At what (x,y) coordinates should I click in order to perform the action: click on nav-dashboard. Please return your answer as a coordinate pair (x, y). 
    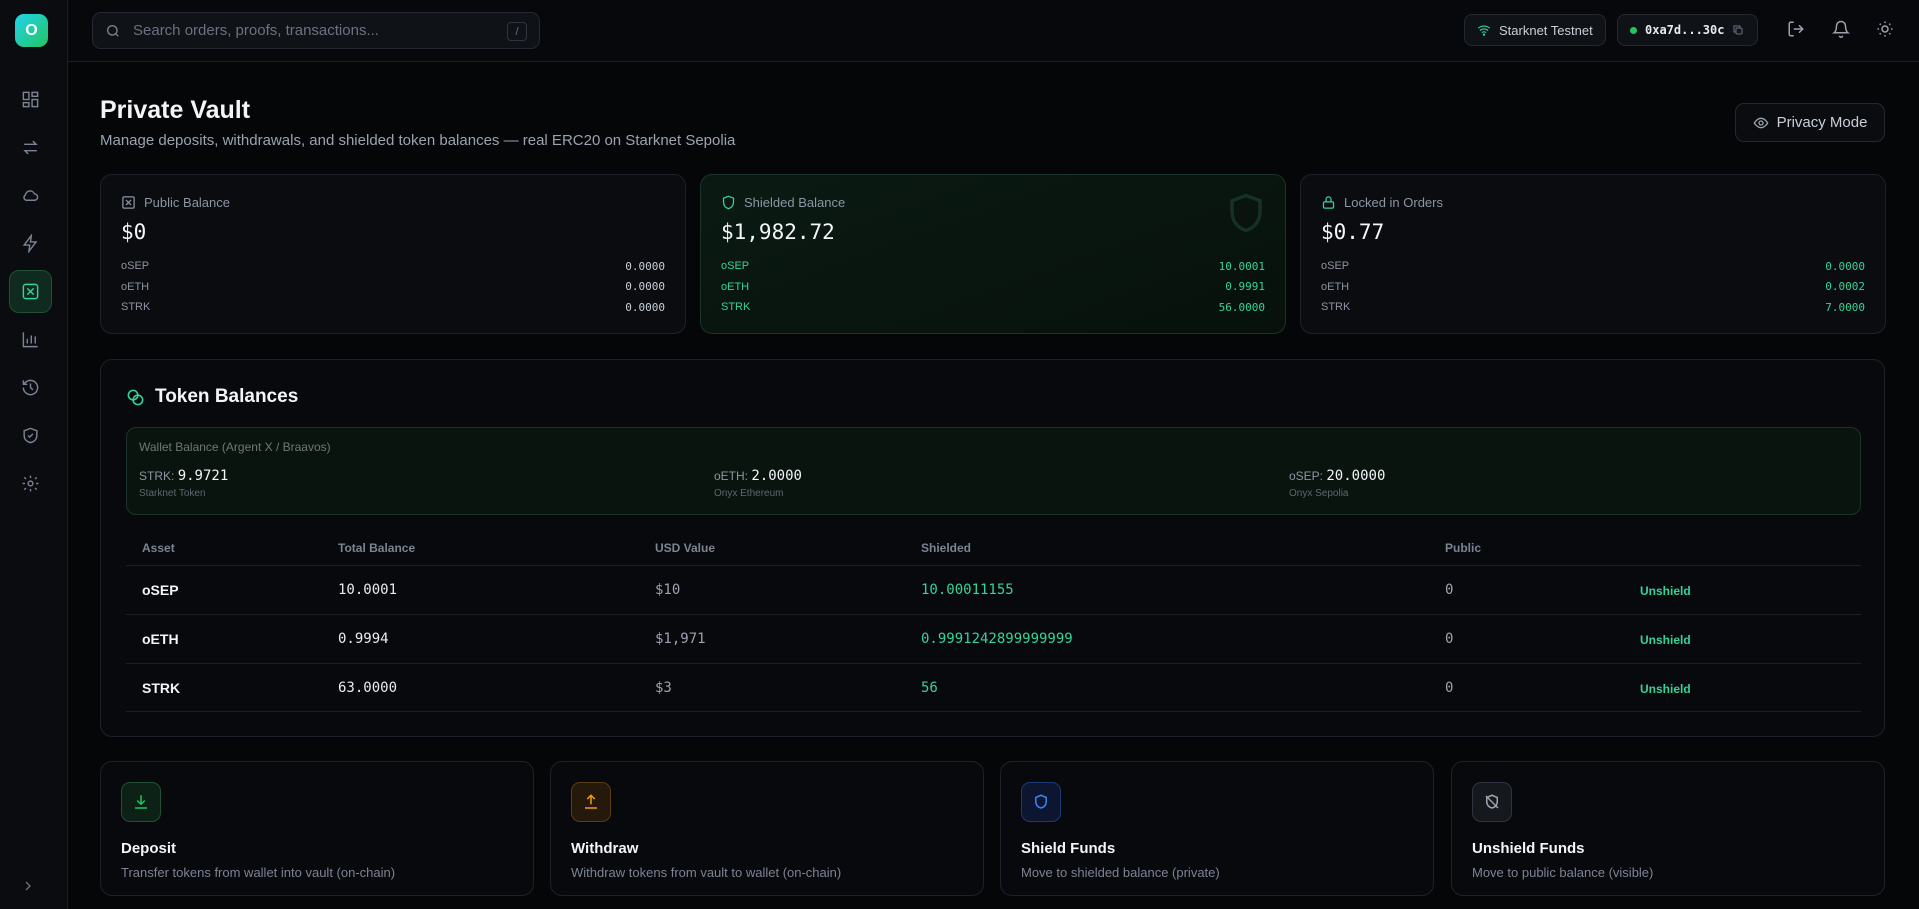
    Looking at the image, I should click on (30, 99).